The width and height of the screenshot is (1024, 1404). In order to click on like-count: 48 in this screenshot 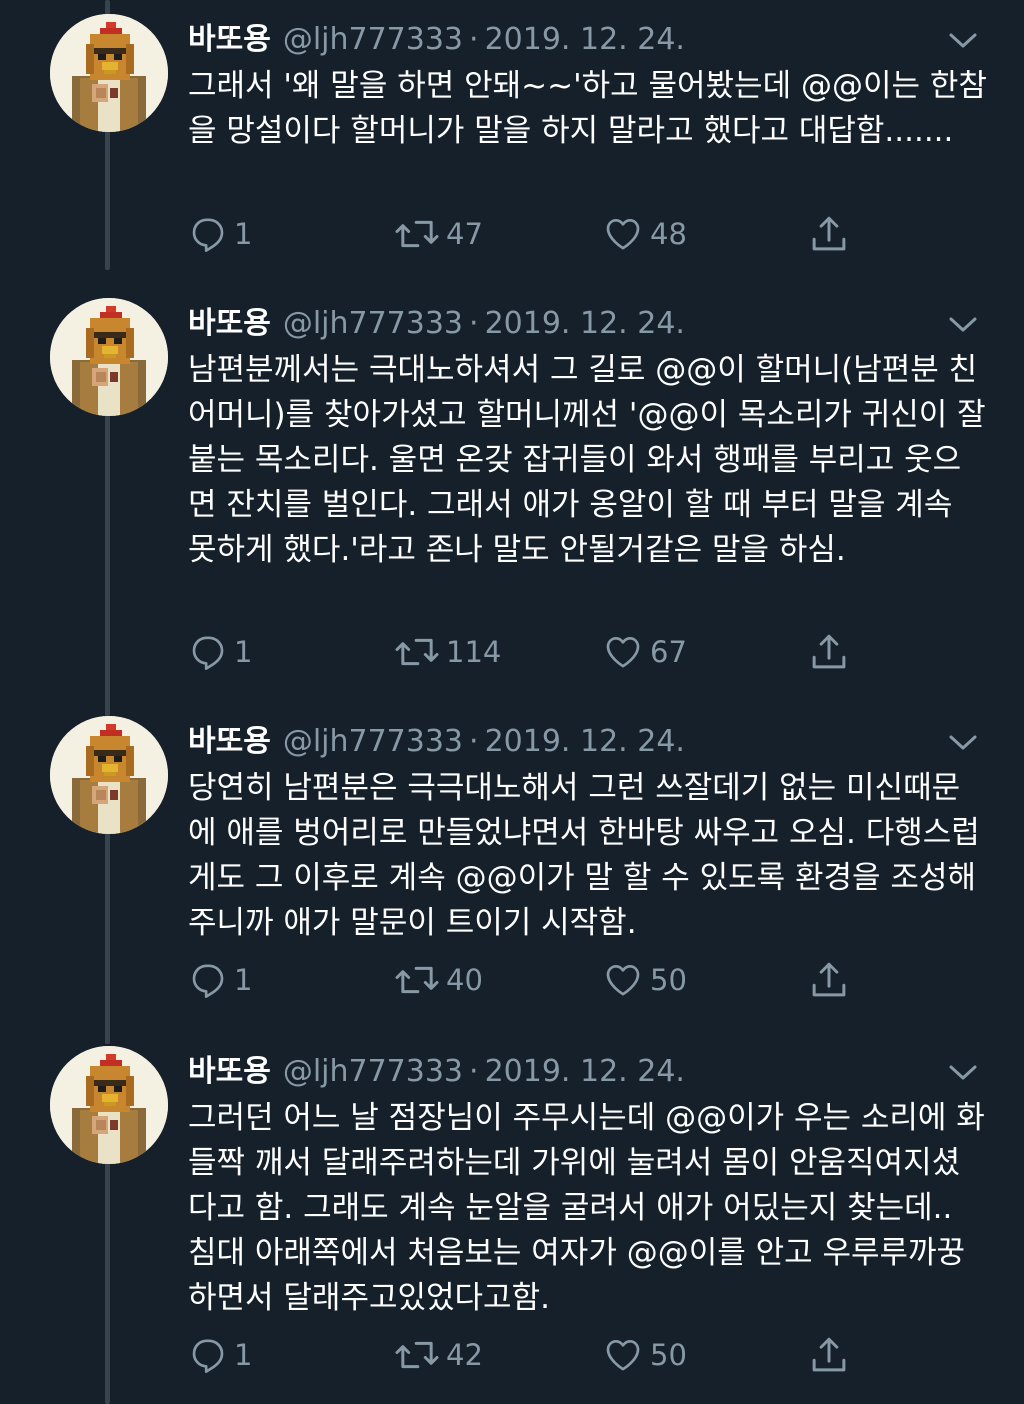, I will do `click(668, 234)`.